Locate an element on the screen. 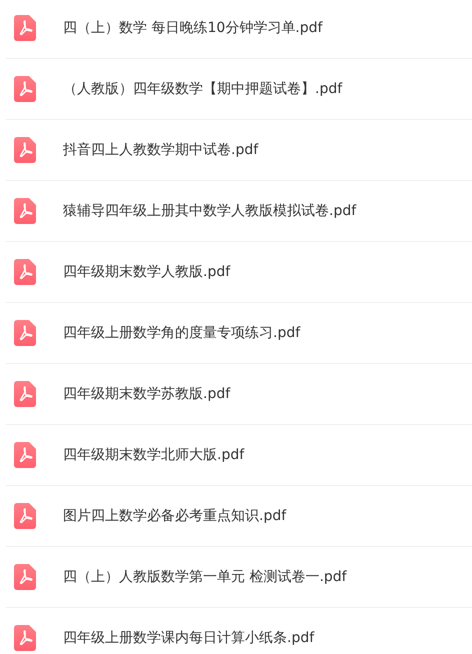 The width and height of the screenshot is (472, 654). file-name: 四年级上册数学课内每日计算小纸条.pdf is located at coordinates (188, 638).